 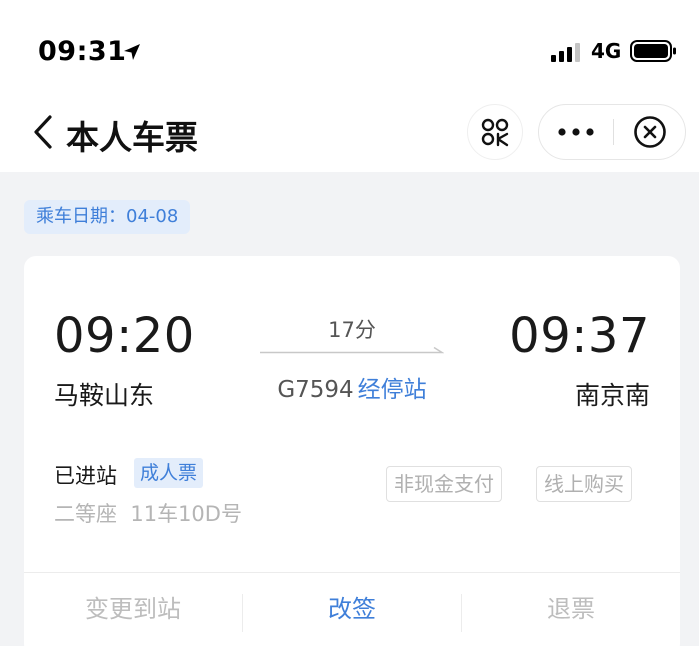 I want to click on arrival-time: 09:37, so click(x=579, y=336).